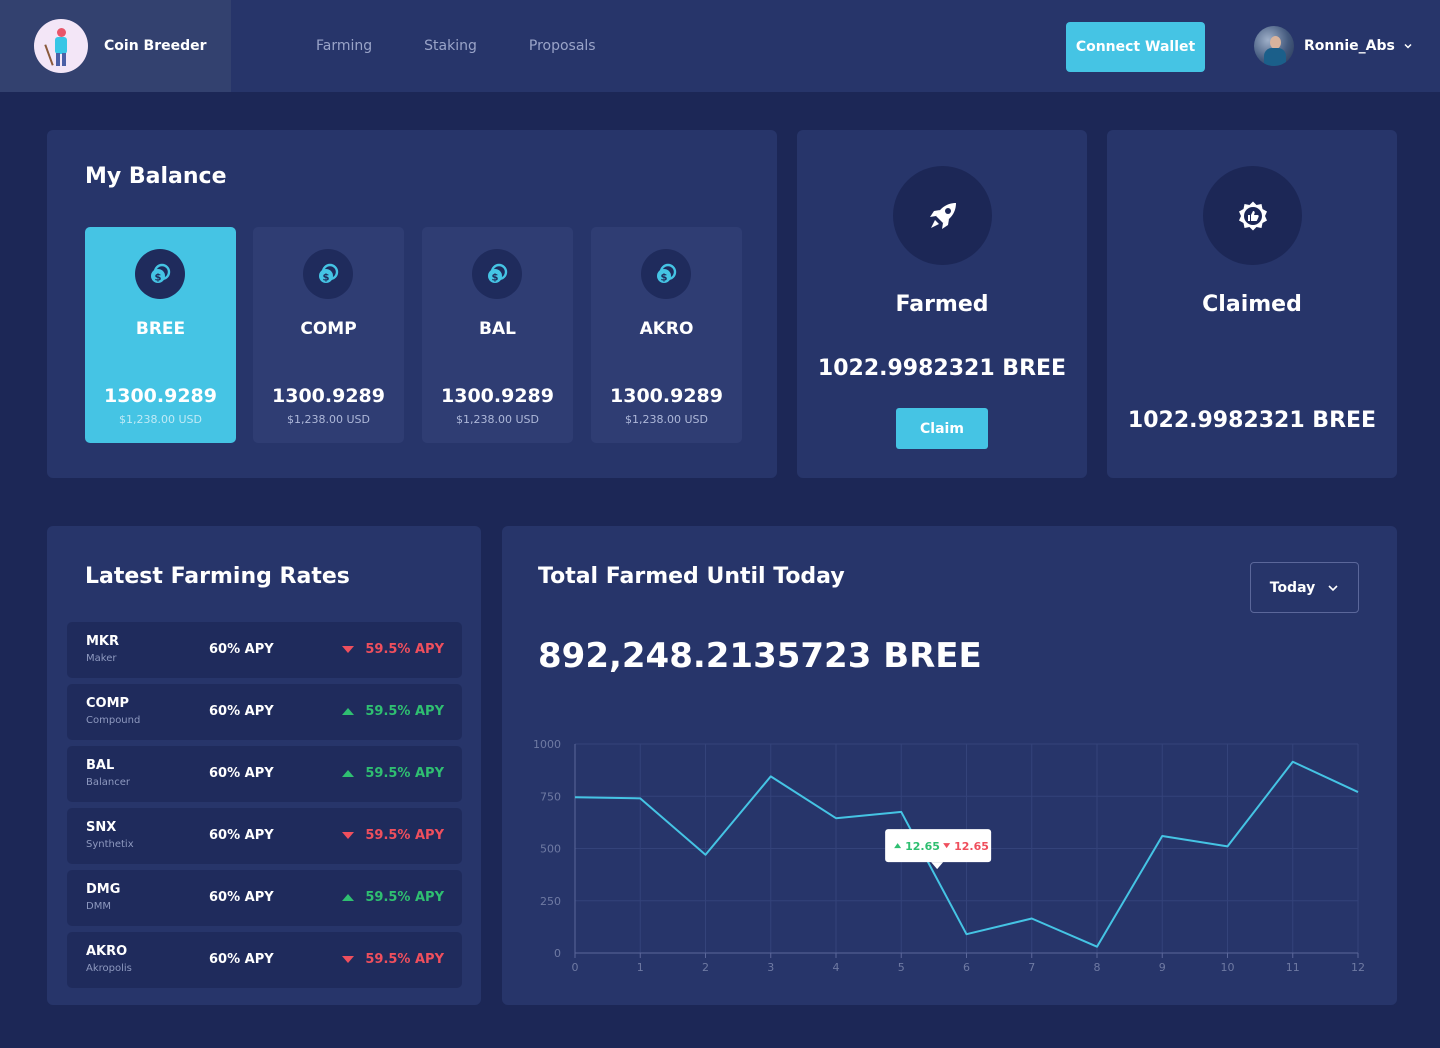 The width and height of the screenshot is (1440, 1048). What do you see at coordinates (1162, 967) in the screenshot?
I see `x-tick-label: 9` at bounding box center [1162, 967].